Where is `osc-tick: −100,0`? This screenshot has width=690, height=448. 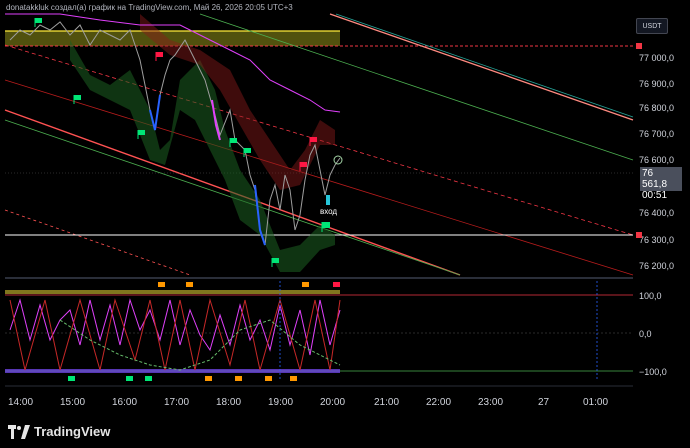 osc-tick: −100,0 is located at coordinates (653, 372).